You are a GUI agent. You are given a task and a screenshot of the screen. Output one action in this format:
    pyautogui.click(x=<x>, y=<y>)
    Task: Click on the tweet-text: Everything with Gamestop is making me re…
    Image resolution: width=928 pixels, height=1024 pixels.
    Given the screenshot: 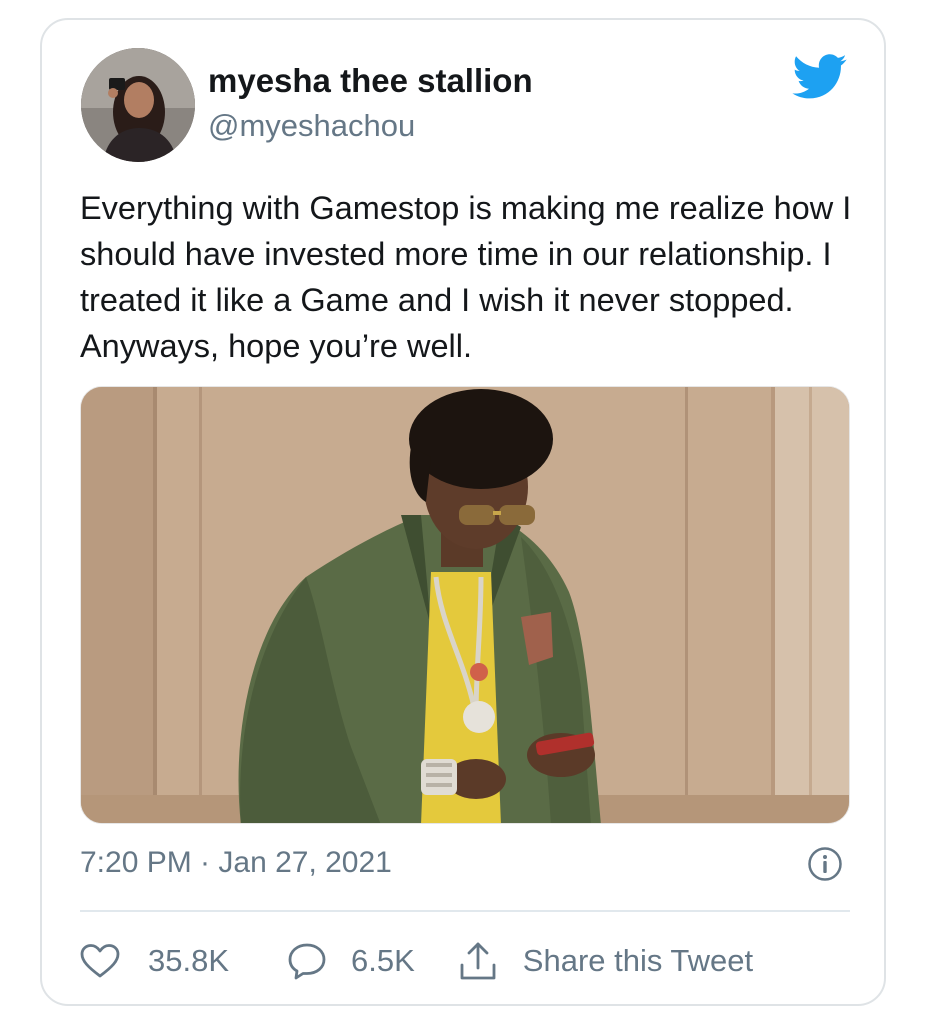 What is the action you would take?
    pyautogui.click(x=466, y=277)
    